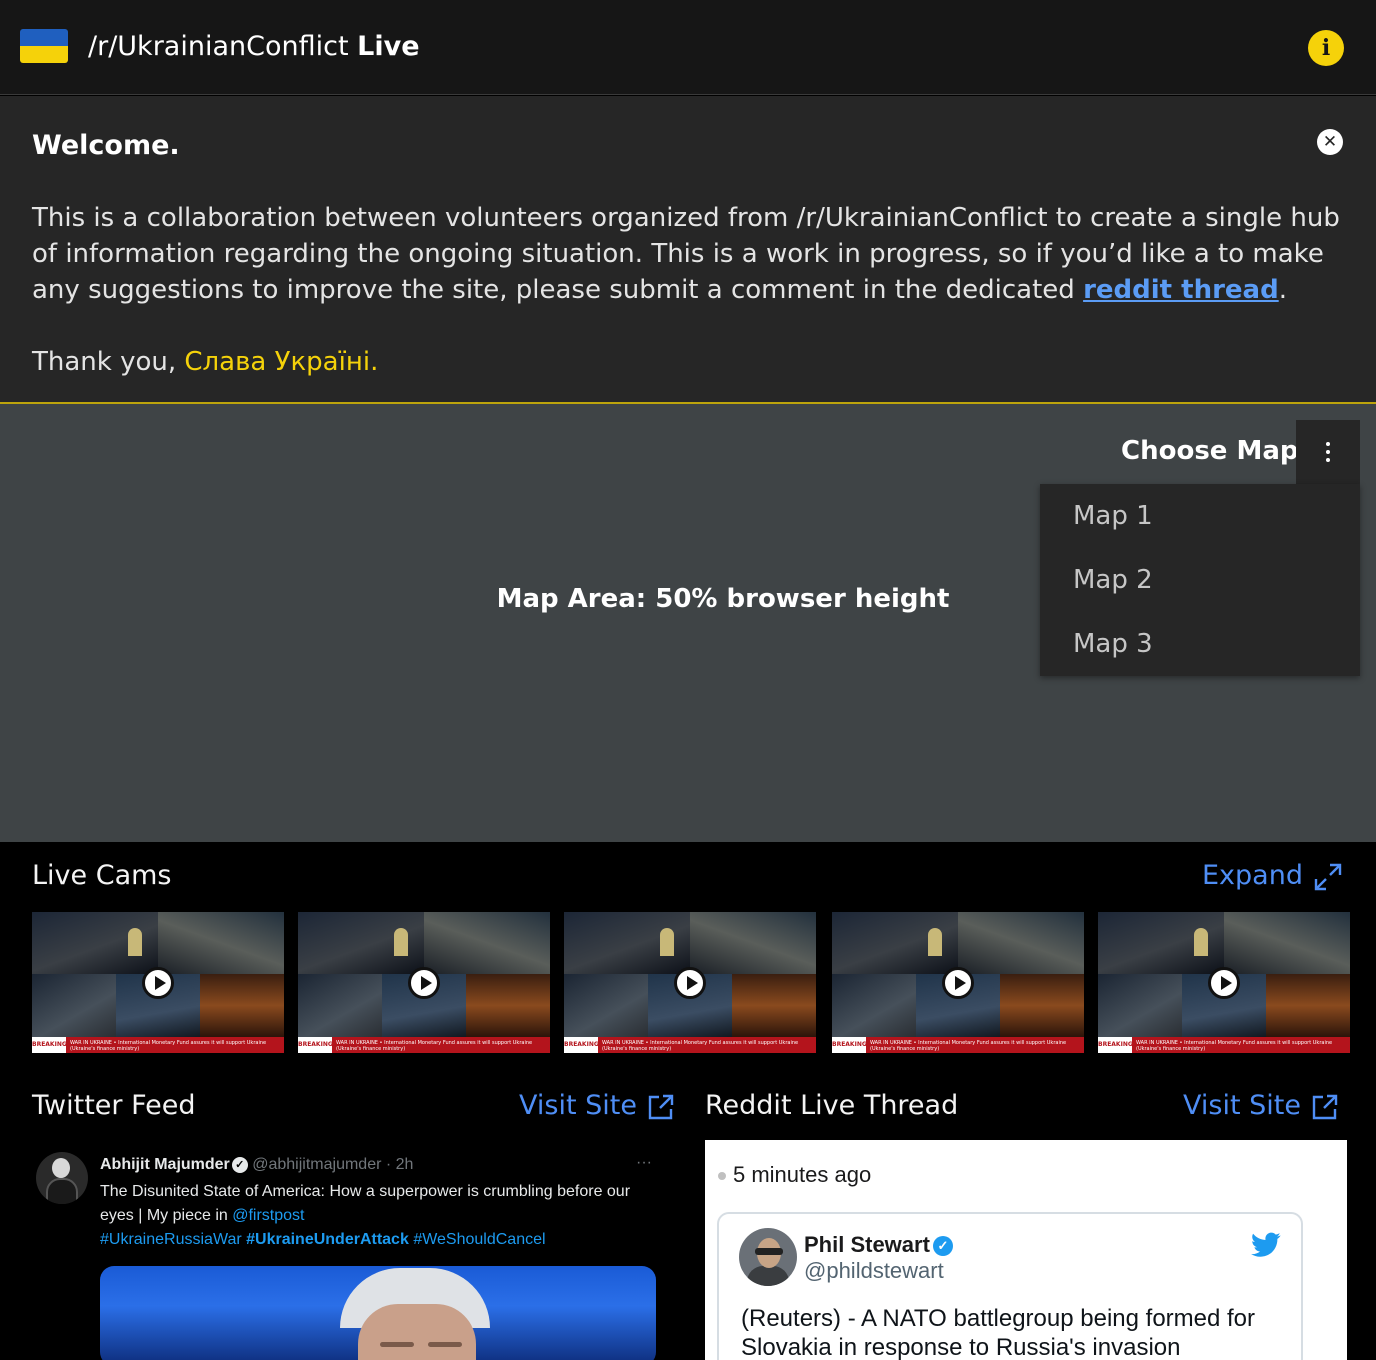 This screenshot has height=1360, width=1376. What do you see at coordinates (333, 1164) in the screenshot?
I see `tweet-handle: @abhijitmajumder · 2h` at bounding box center [333, 1164].